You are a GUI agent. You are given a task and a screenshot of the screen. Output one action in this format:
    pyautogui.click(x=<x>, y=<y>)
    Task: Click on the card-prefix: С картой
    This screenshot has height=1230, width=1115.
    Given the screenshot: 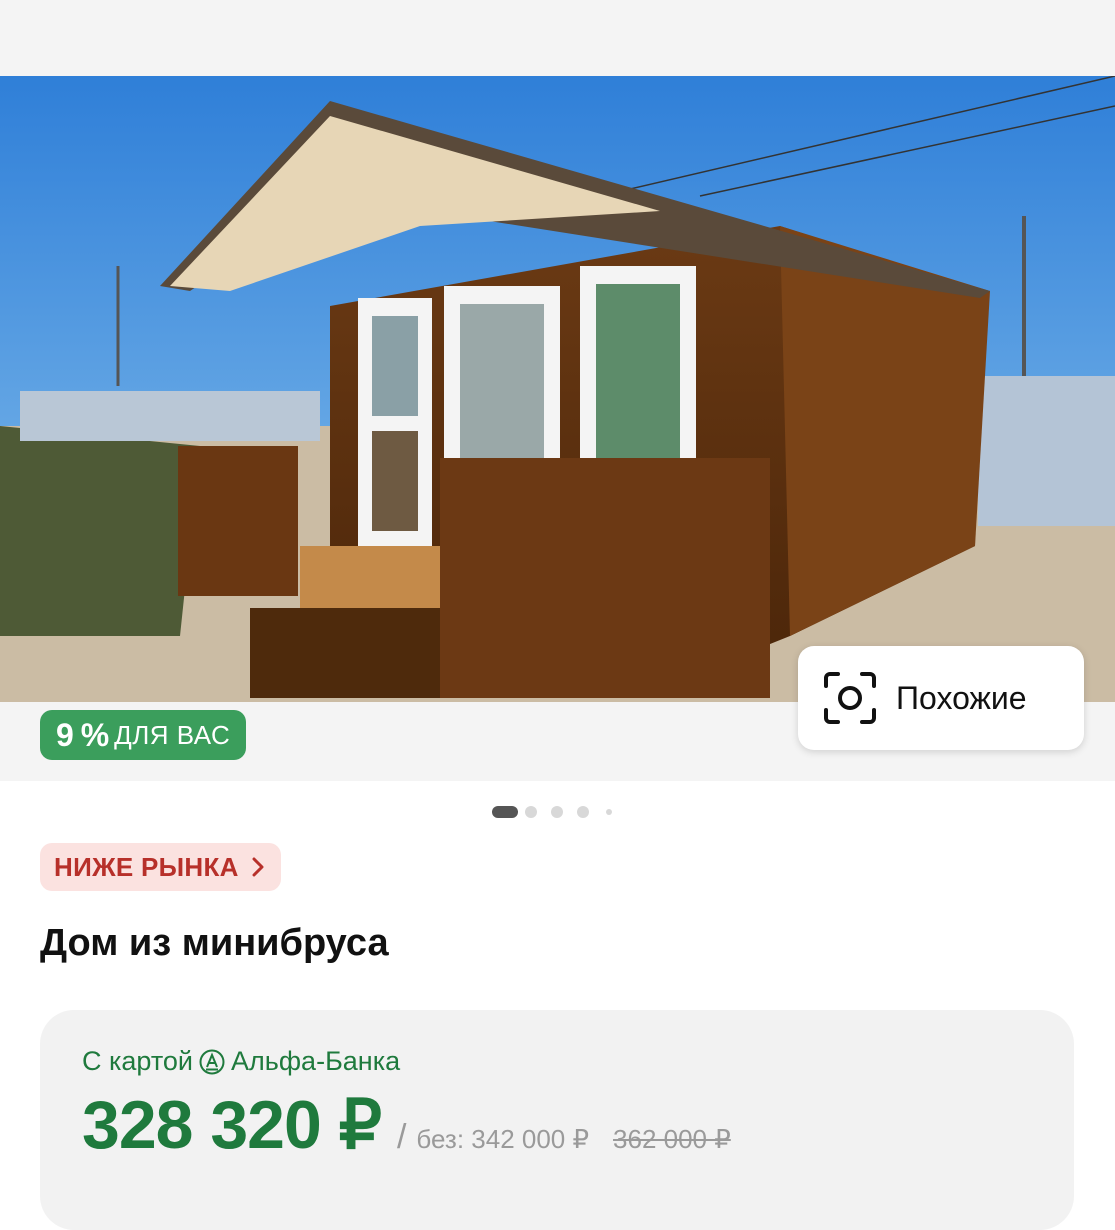 What is the action you would take?
    pyautogui.click(x=138, y=1061)
    